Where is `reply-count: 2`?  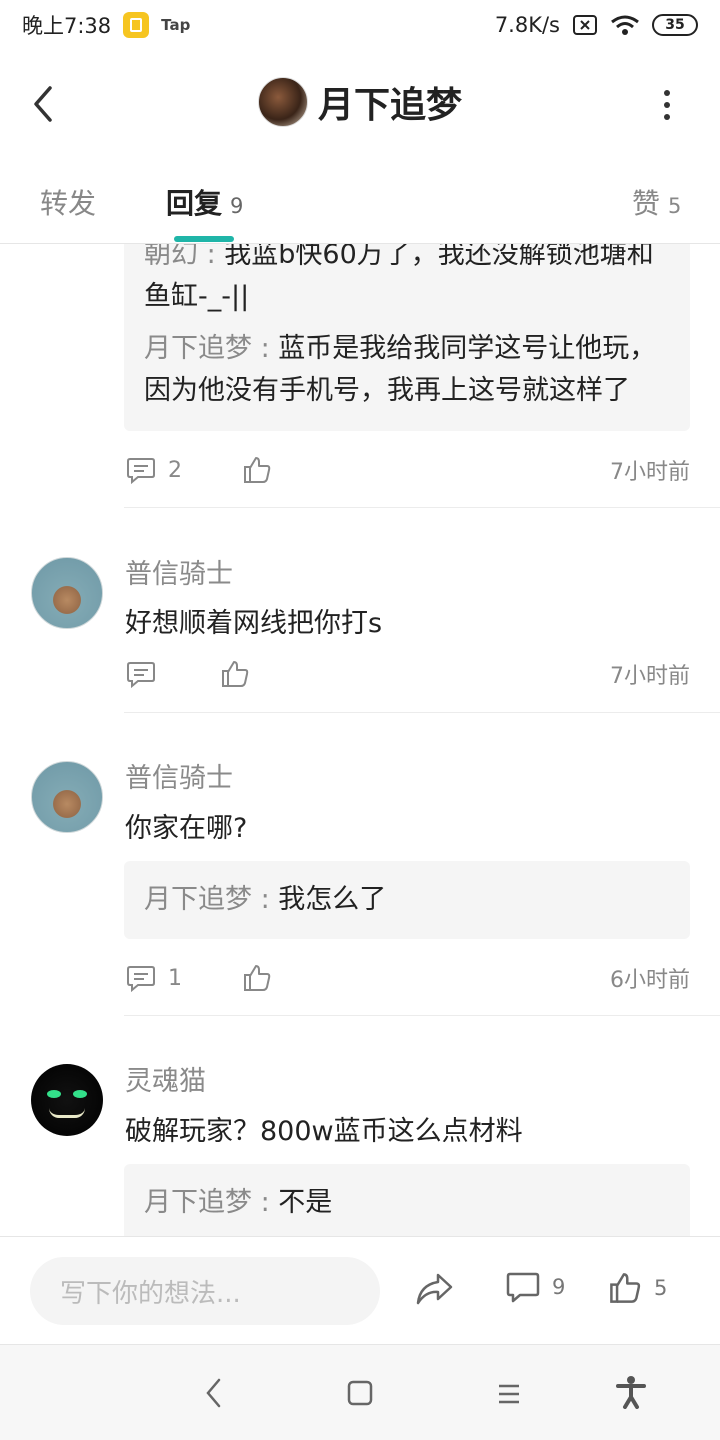
reply-count: 2 is located at coordinates (175, 470).